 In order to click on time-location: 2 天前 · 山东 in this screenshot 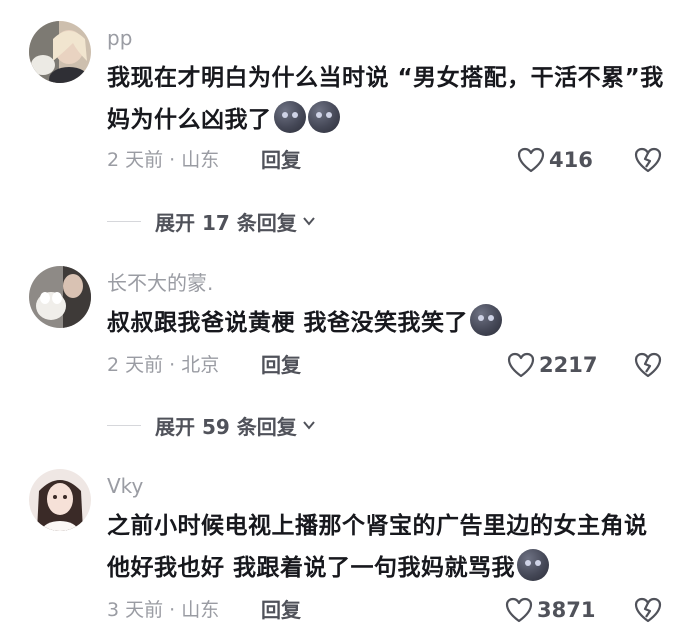, I will do `click(163, 160)`.